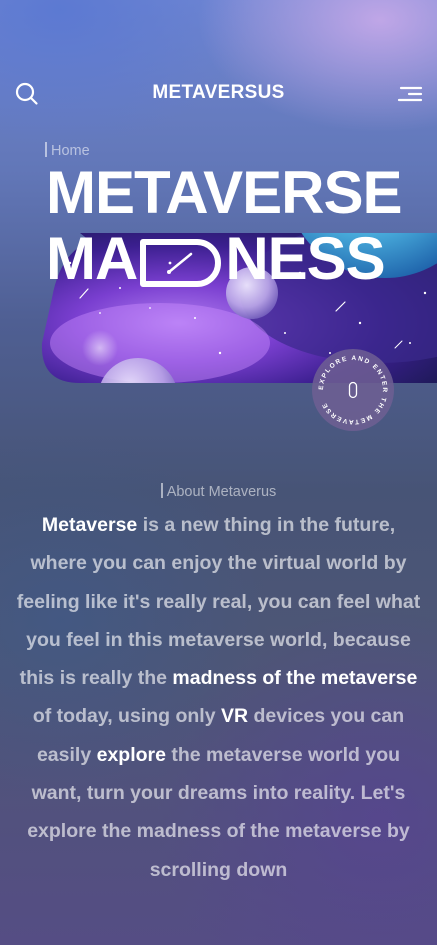 The width and height of the screenshot is (437, 945). I want to click on breadcrumb: Home, so click(67, 150).